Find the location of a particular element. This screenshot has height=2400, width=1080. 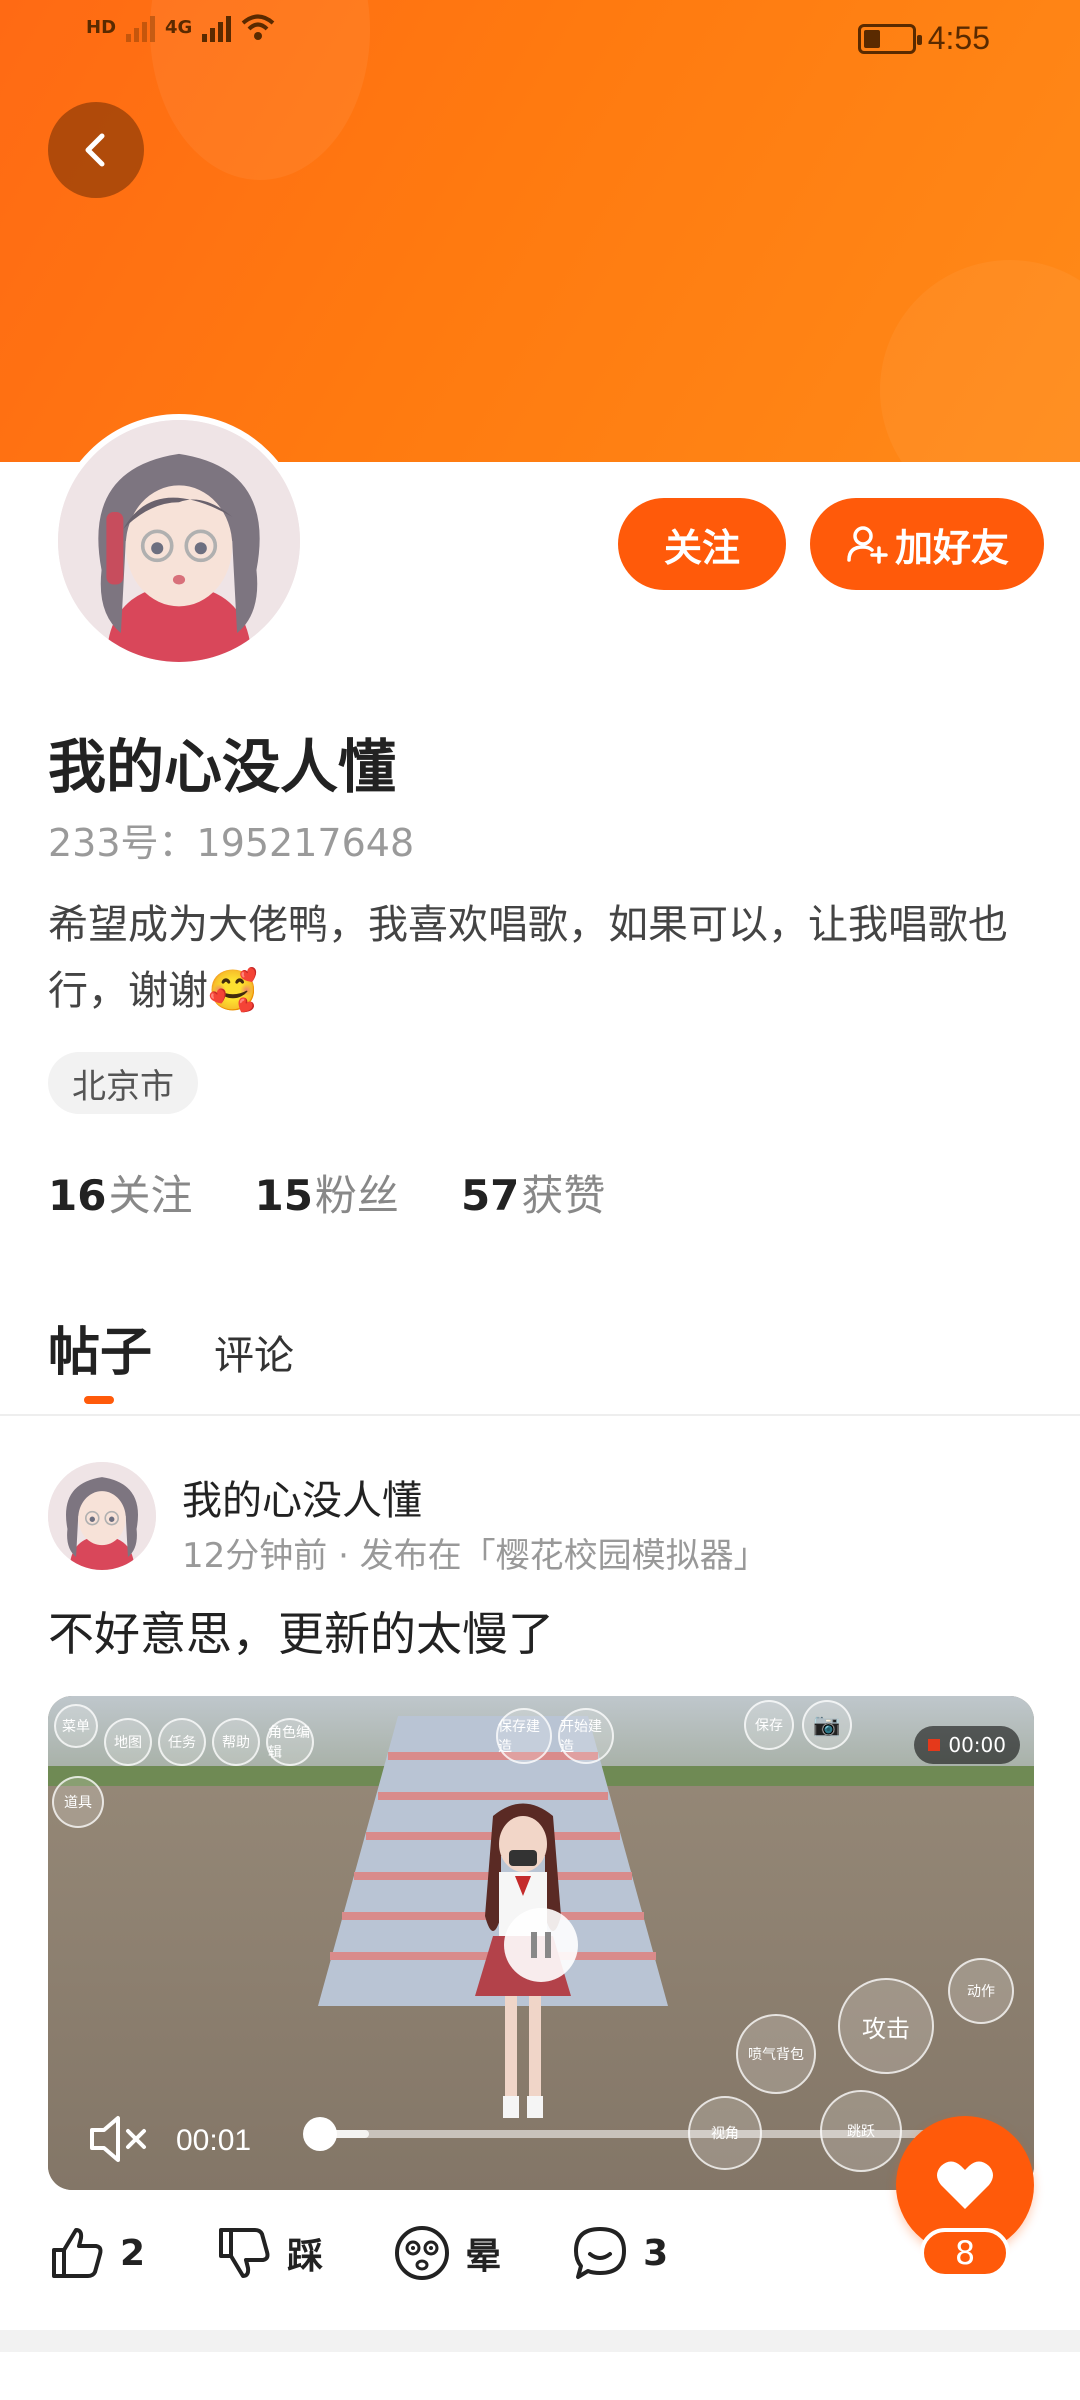

status-time: 4:55 is located at coordinates (958, 38).